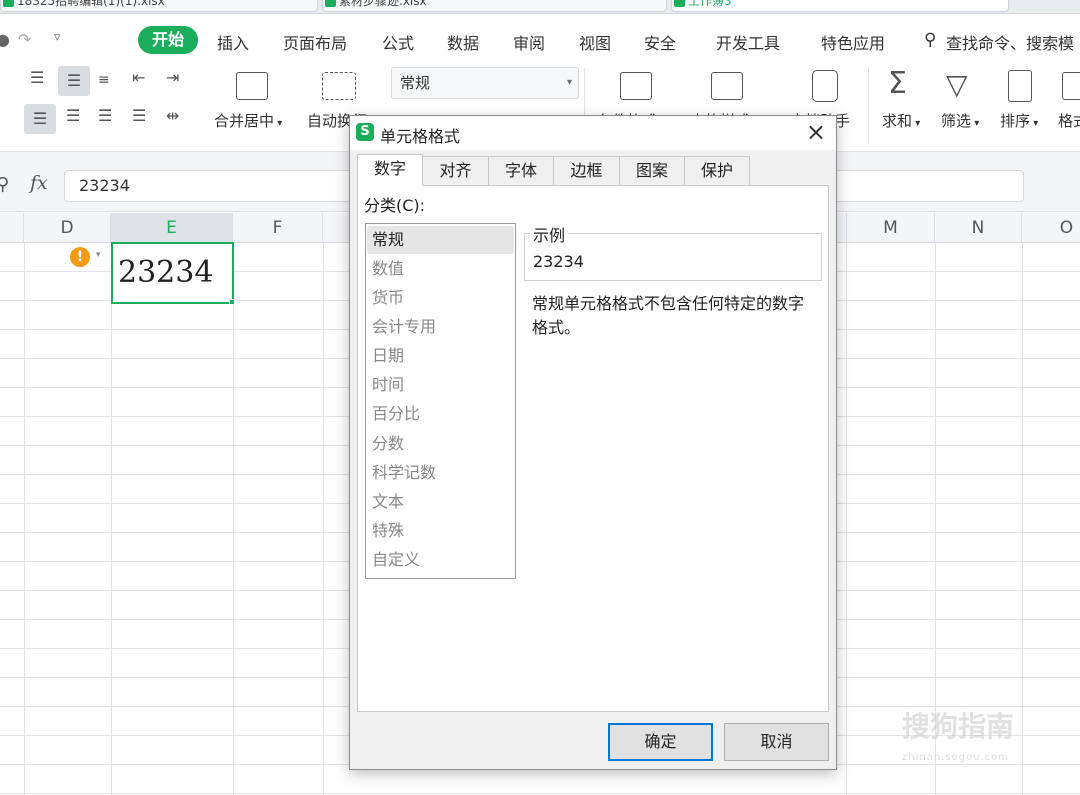  What do you see at coordinates (890, 228) in the screenshot?
I see `column-header-m: M` at bounding box center [890, 228].